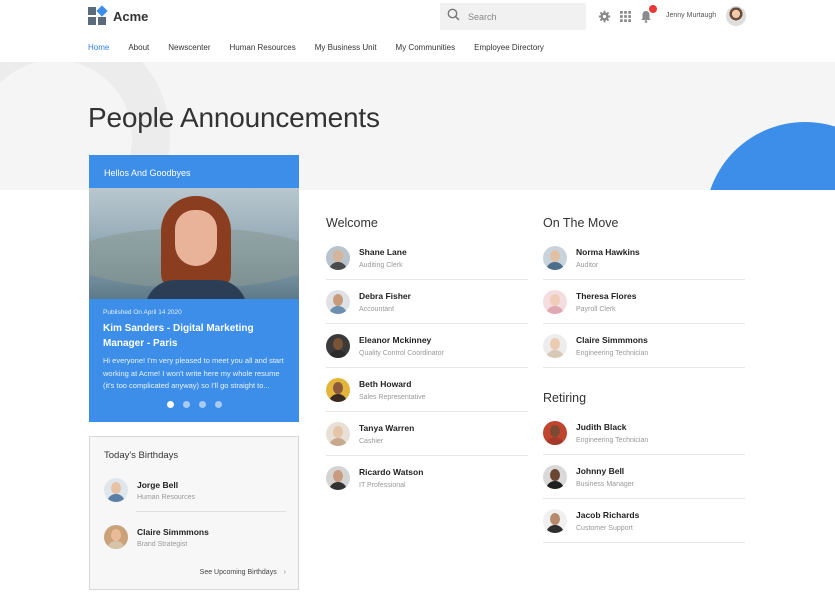 This screenshot has width=835, height=606. What do you see at coordinates (131, 16) in the screenshot?
I see `app-name: Acme` at bounding box center [131, 16].